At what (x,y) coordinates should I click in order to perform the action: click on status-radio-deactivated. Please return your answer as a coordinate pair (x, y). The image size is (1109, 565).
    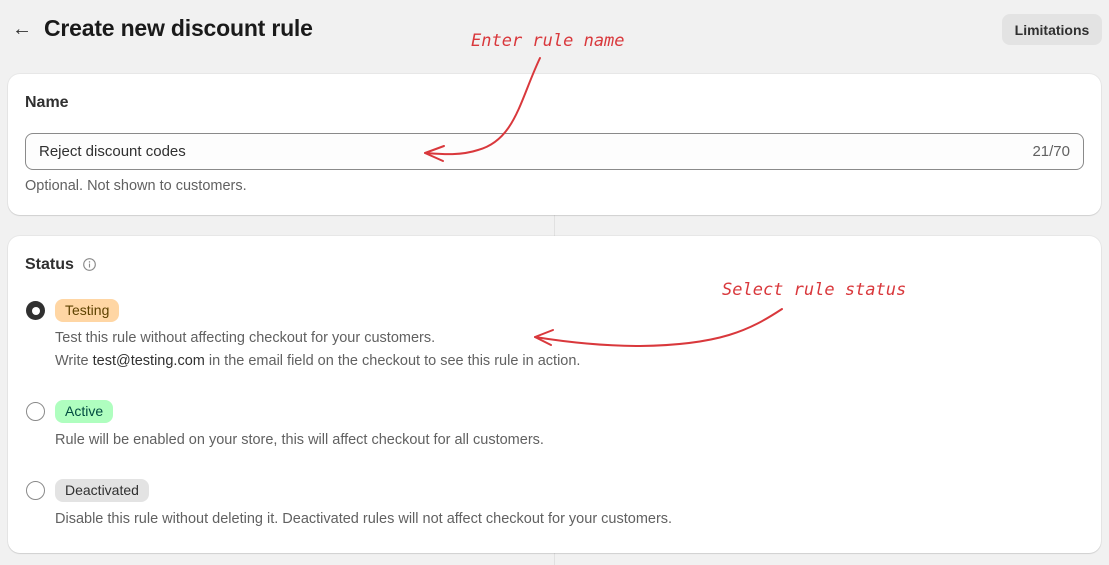
    Looking at the image, I should click on (35, 490).